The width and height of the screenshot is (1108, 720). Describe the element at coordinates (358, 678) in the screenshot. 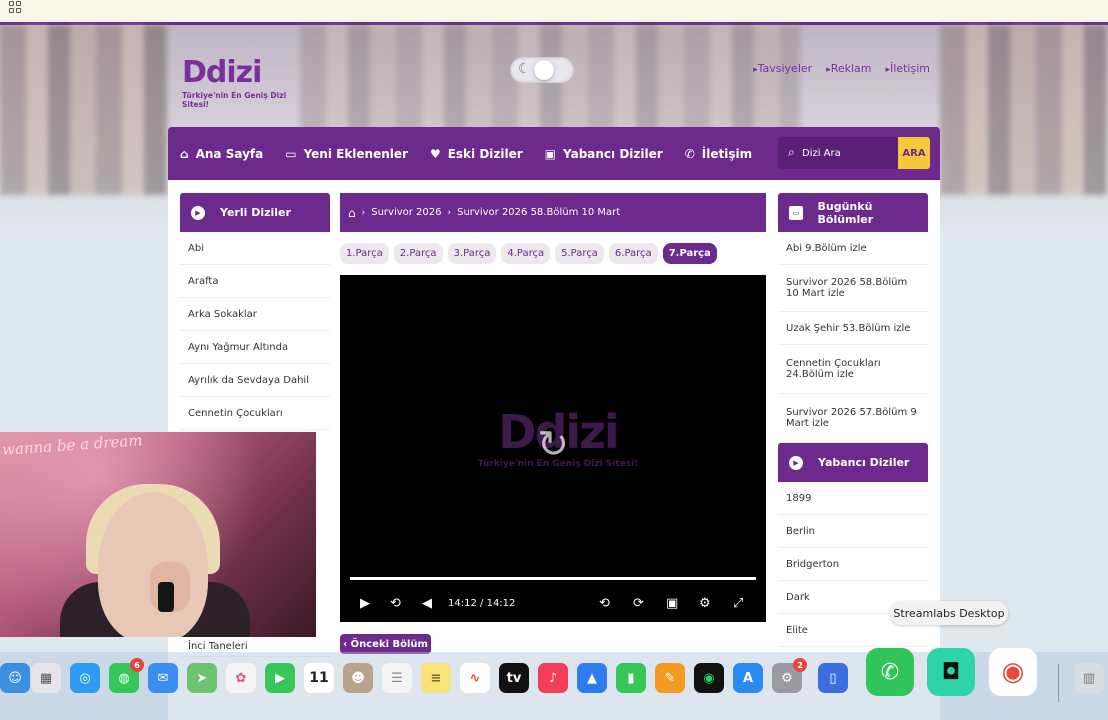

I see `contacts-icon: ☻` at that location.